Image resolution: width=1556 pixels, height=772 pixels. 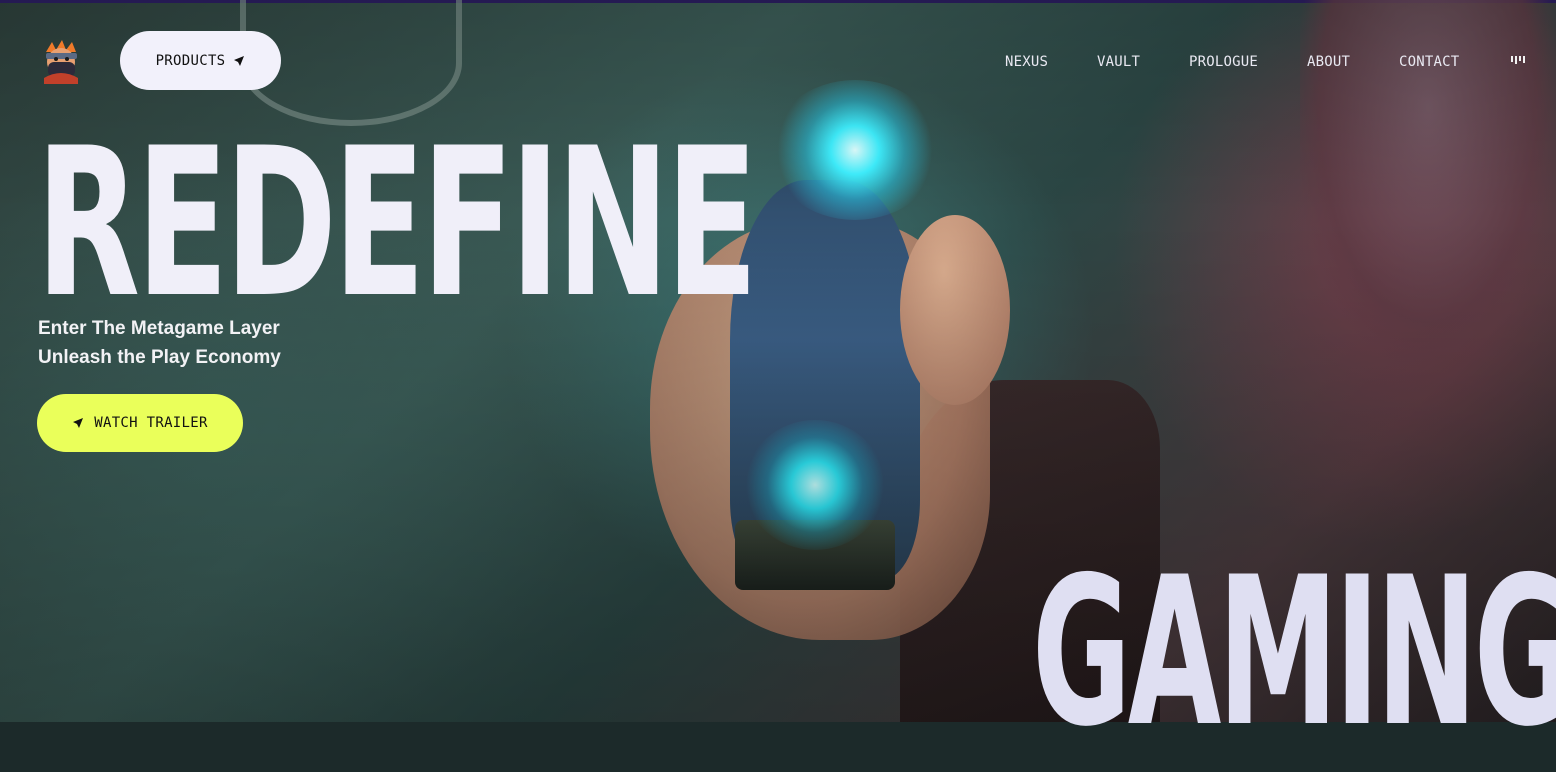 I want to click on hero-headline-top: REDEFINE, so click(x=397, y=224).